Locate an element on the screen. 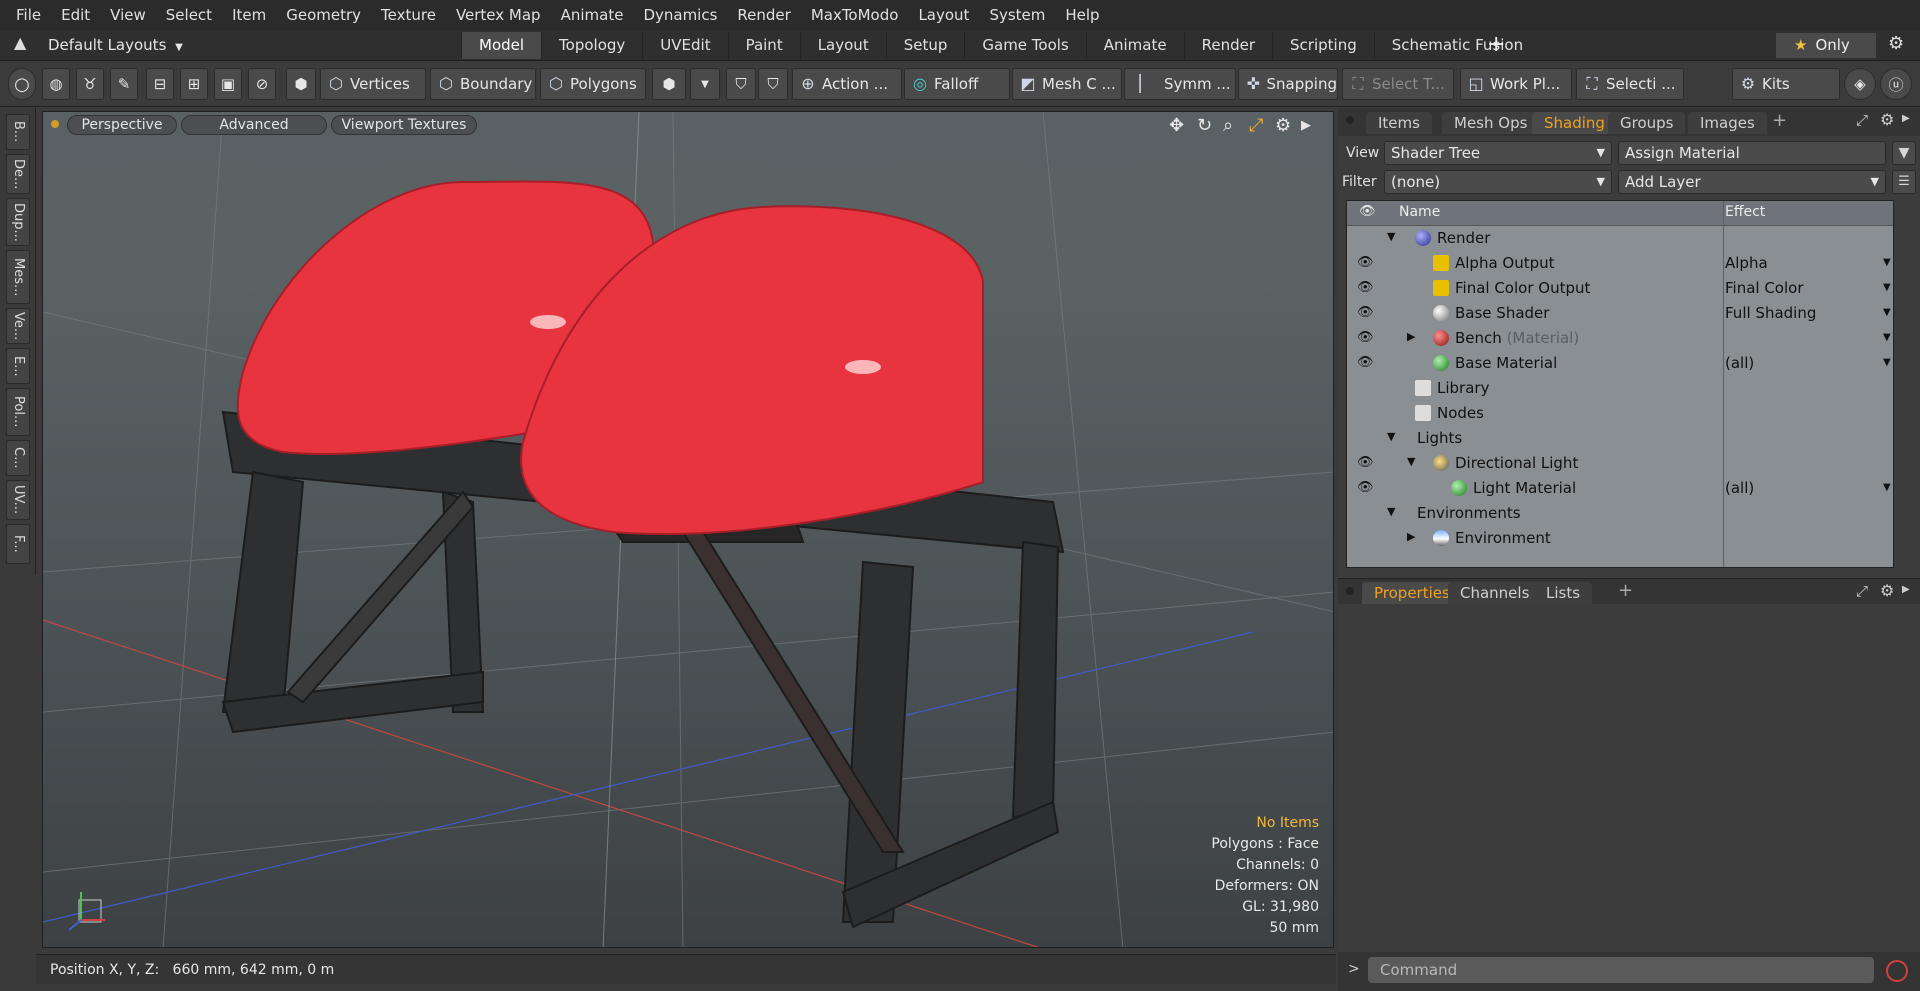  element-shield-button: ⛉ is located at coordinates (773, 84).